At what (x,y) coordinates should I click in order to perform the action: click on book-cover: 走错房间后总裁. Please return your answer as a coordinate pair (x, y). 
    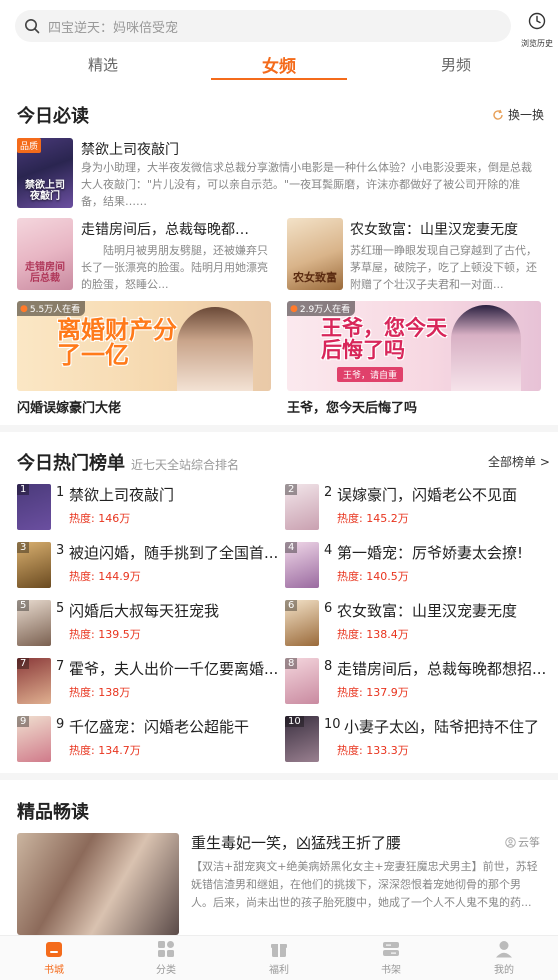
    Looking at the image, I should click on (45, 254).